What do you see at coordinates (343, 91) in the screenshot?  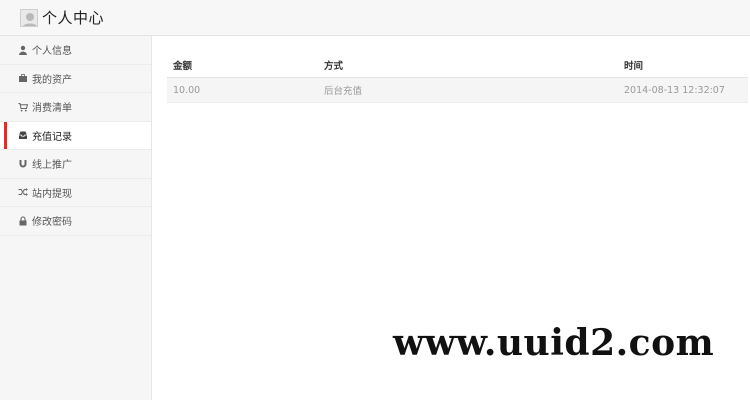 I see `cell-method: 后台充值` at bounding box center [343, 91].